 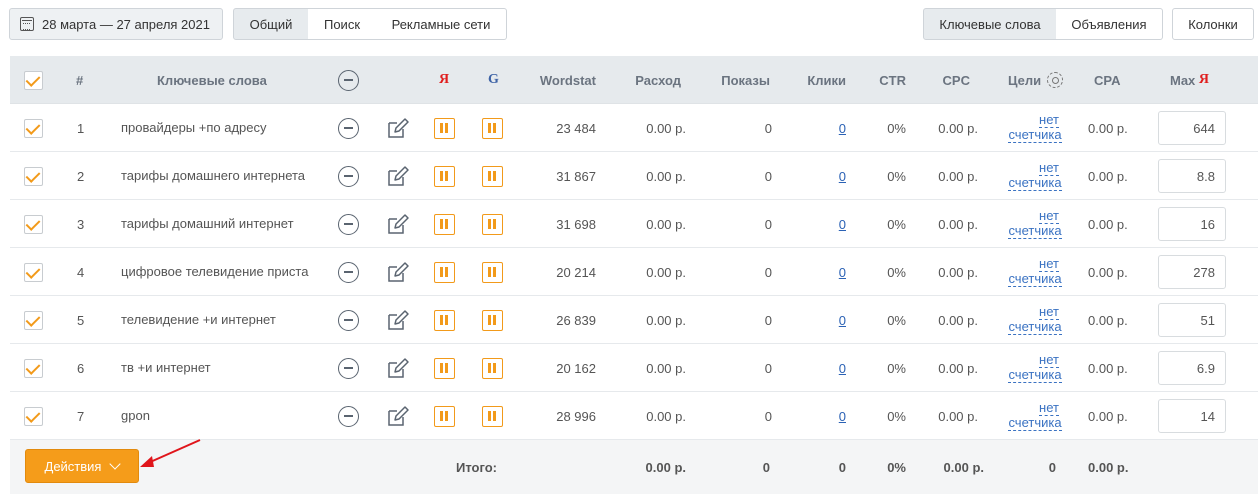 I want to click on actions-button: Действия, so click(x=82, y=466).